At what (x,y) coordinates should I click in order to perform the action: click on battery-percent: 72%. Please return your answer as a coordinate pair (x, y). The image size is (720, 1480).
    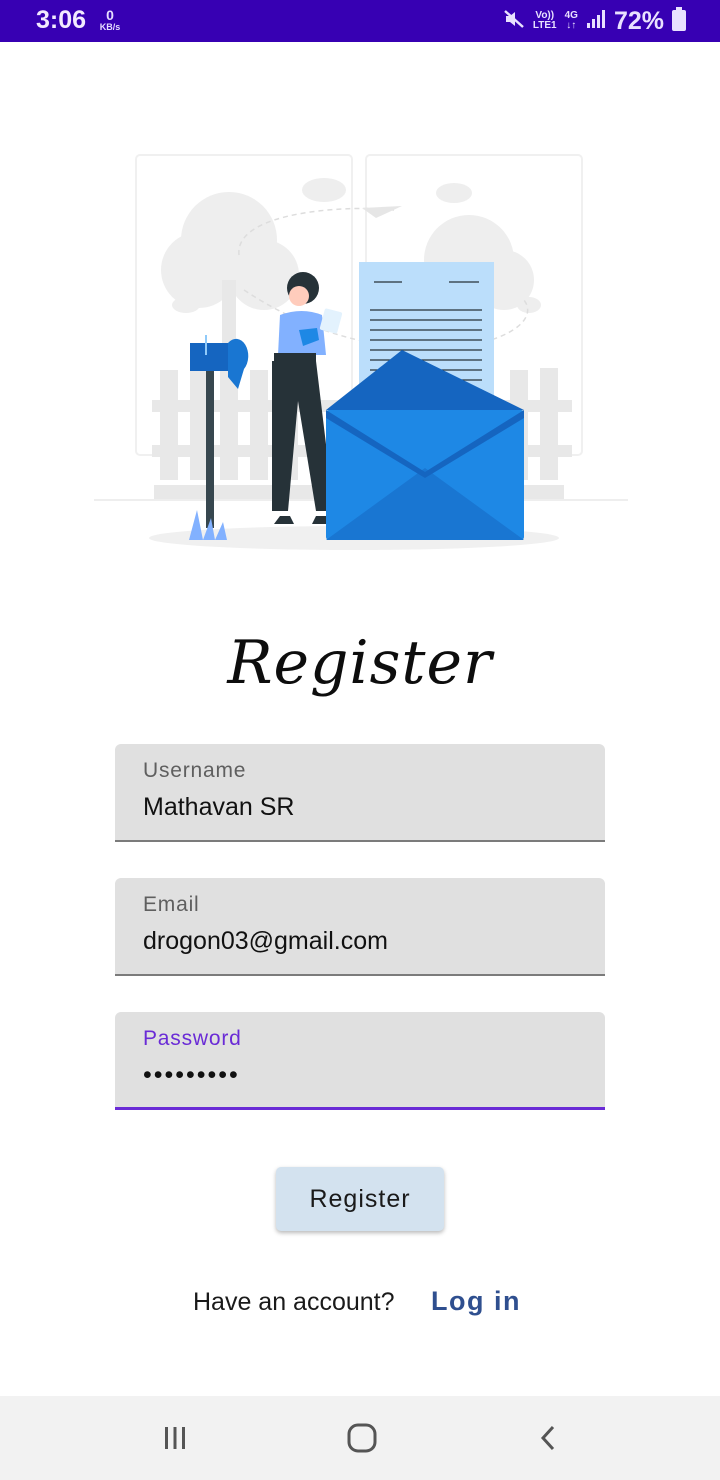
    Looking at the image, I should click on (638, 20).